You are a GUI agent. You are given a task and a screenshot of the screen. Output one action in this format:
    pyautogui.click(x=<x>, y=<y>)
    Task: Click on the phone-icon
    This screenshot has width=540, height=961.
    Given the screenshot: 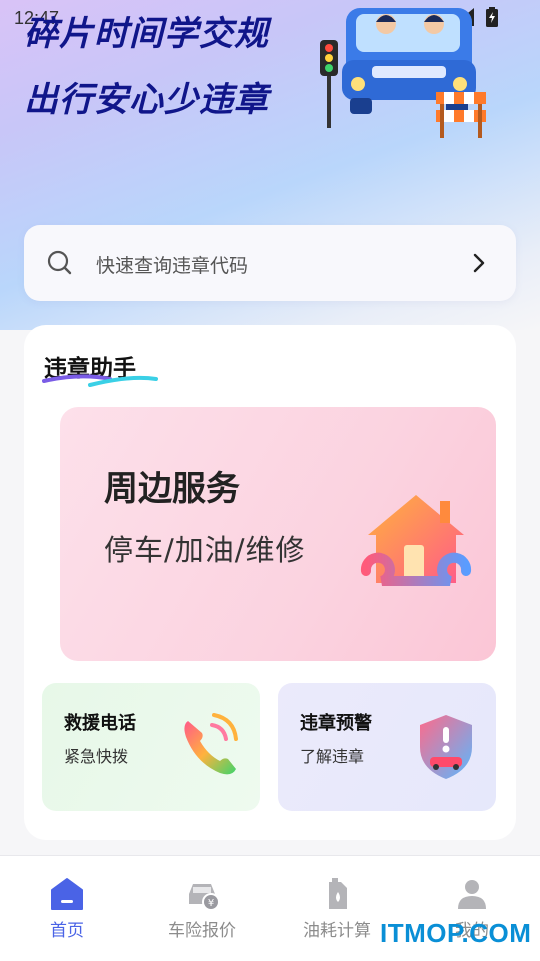 What is the action you would take?
    pyautogui.click(x=211, y=744)
    